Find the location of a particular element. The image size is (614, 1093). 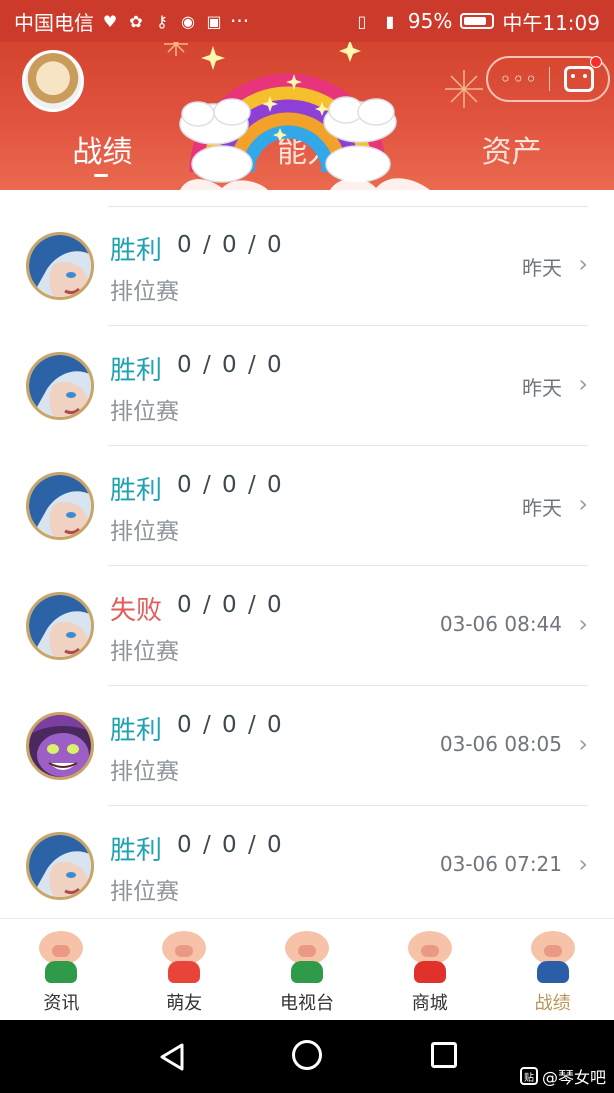

bottom-nav: 资讯 萌友 电视台 商城 战绩 is located at coordinates (307, 969).